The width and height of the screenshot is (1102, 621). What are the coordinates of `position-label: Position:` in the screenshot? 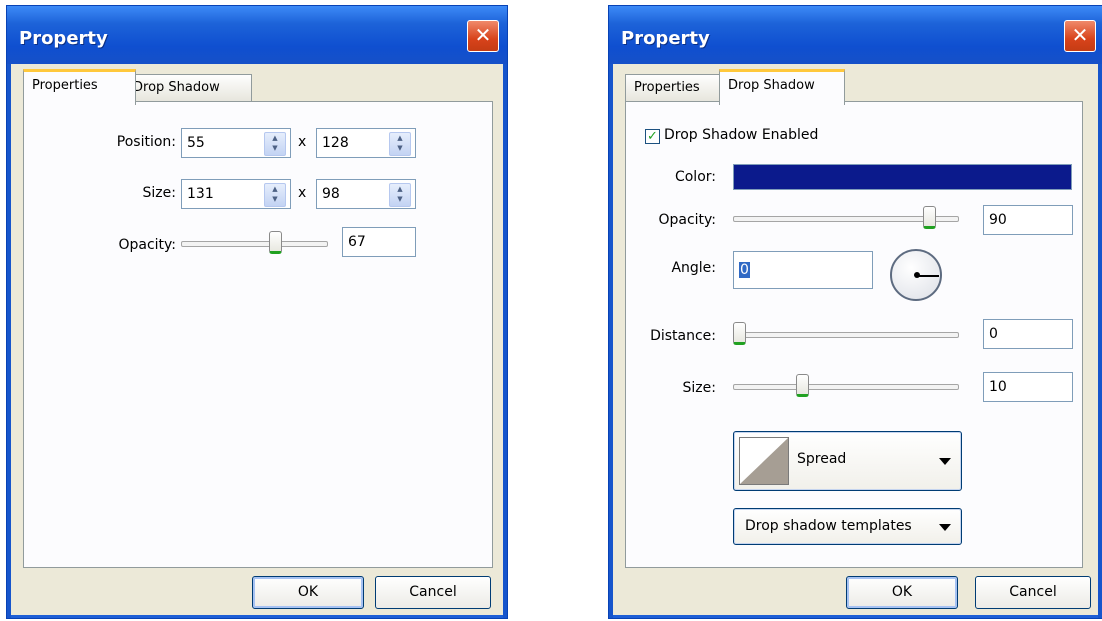 It's located at (146, 142).